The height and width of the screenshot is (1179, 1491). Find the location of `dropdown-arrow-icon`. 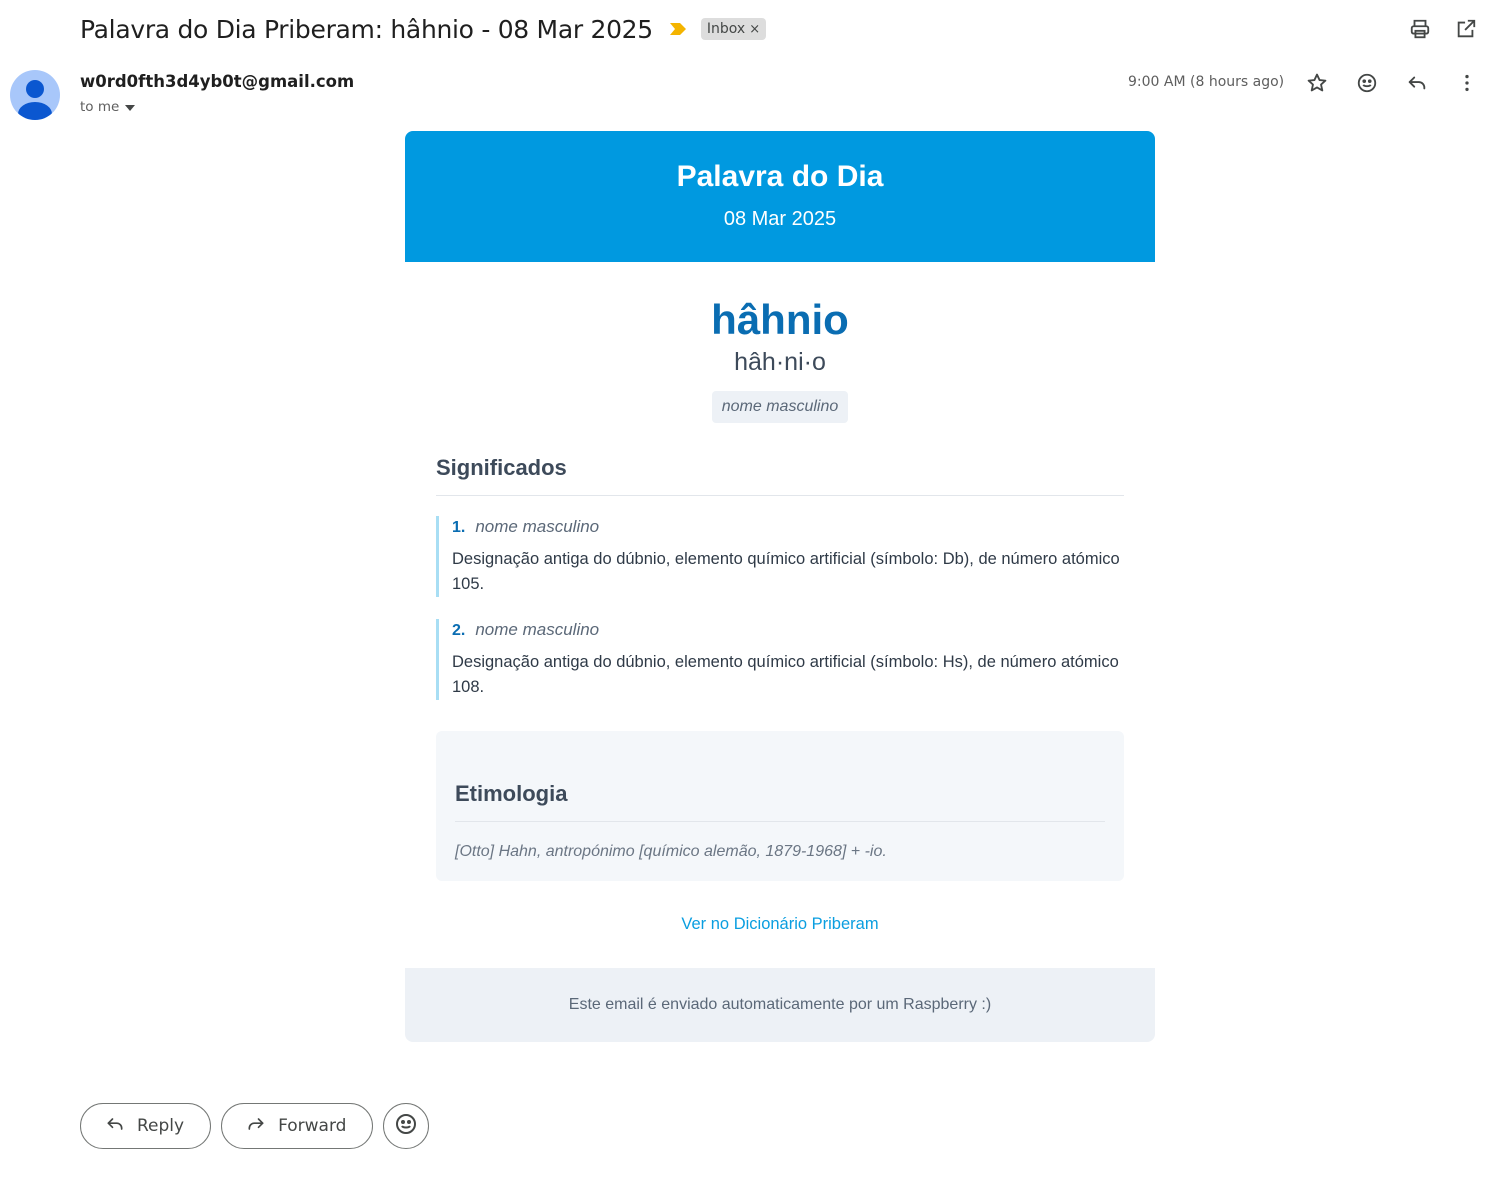

dropdown-arrow-icon is located at coordinates (130, 107).